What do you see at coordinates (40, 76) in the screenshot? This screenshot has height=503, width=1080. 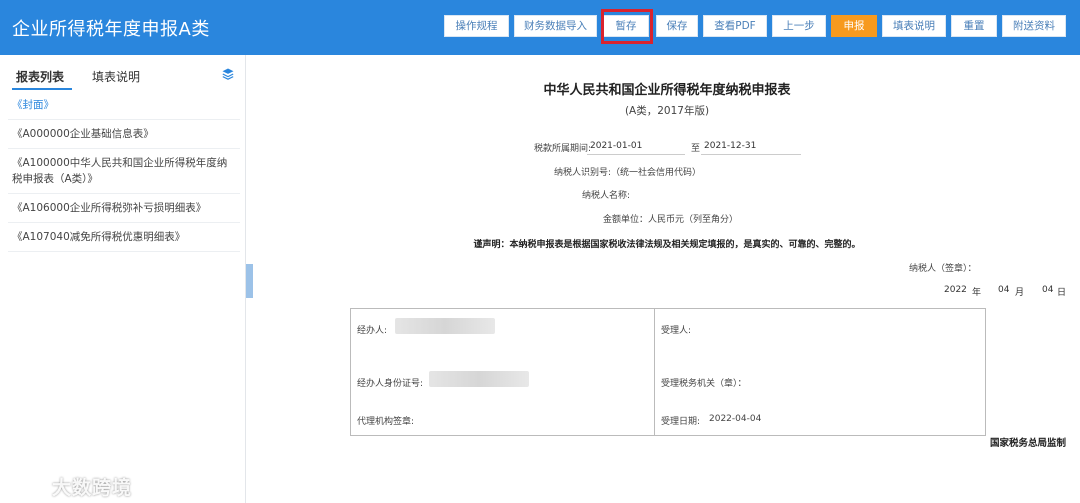 I see `tab-report-list: 报表列表` at bounding box center [40, 76].